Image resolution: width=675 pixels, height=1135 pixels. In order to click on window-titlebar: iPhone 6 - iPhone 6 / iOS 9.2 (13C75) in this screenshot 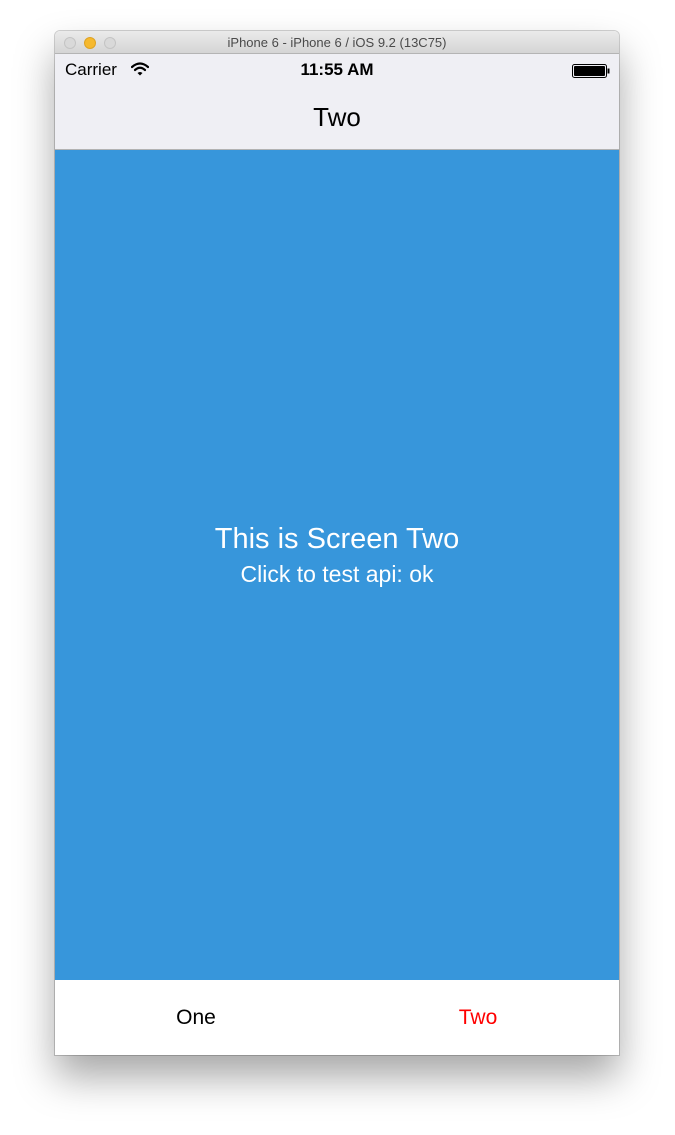, I will do `click(337, 42)`.